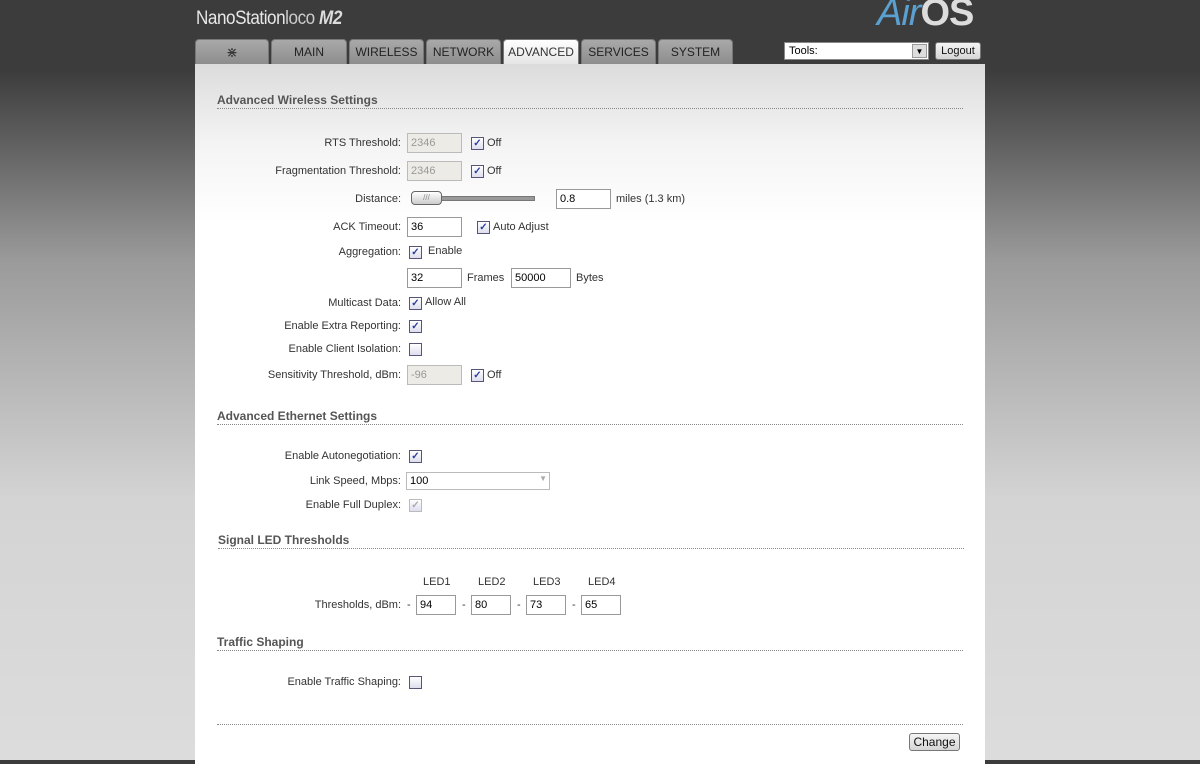 The image size is (1200, 764). I want to click on tools-value: Tools:, so click(803, 51).